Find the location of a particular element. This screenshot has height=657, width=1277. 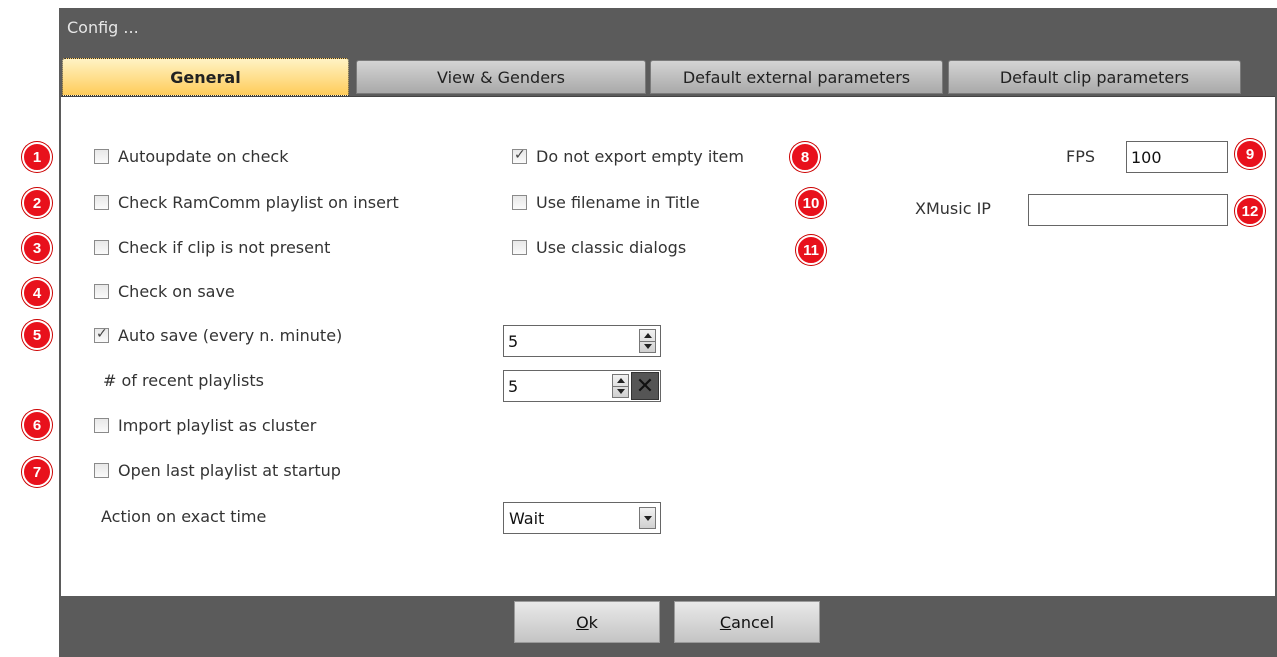

recent-playlists-label: # of recent playlists is located at coordinates (183, 380).